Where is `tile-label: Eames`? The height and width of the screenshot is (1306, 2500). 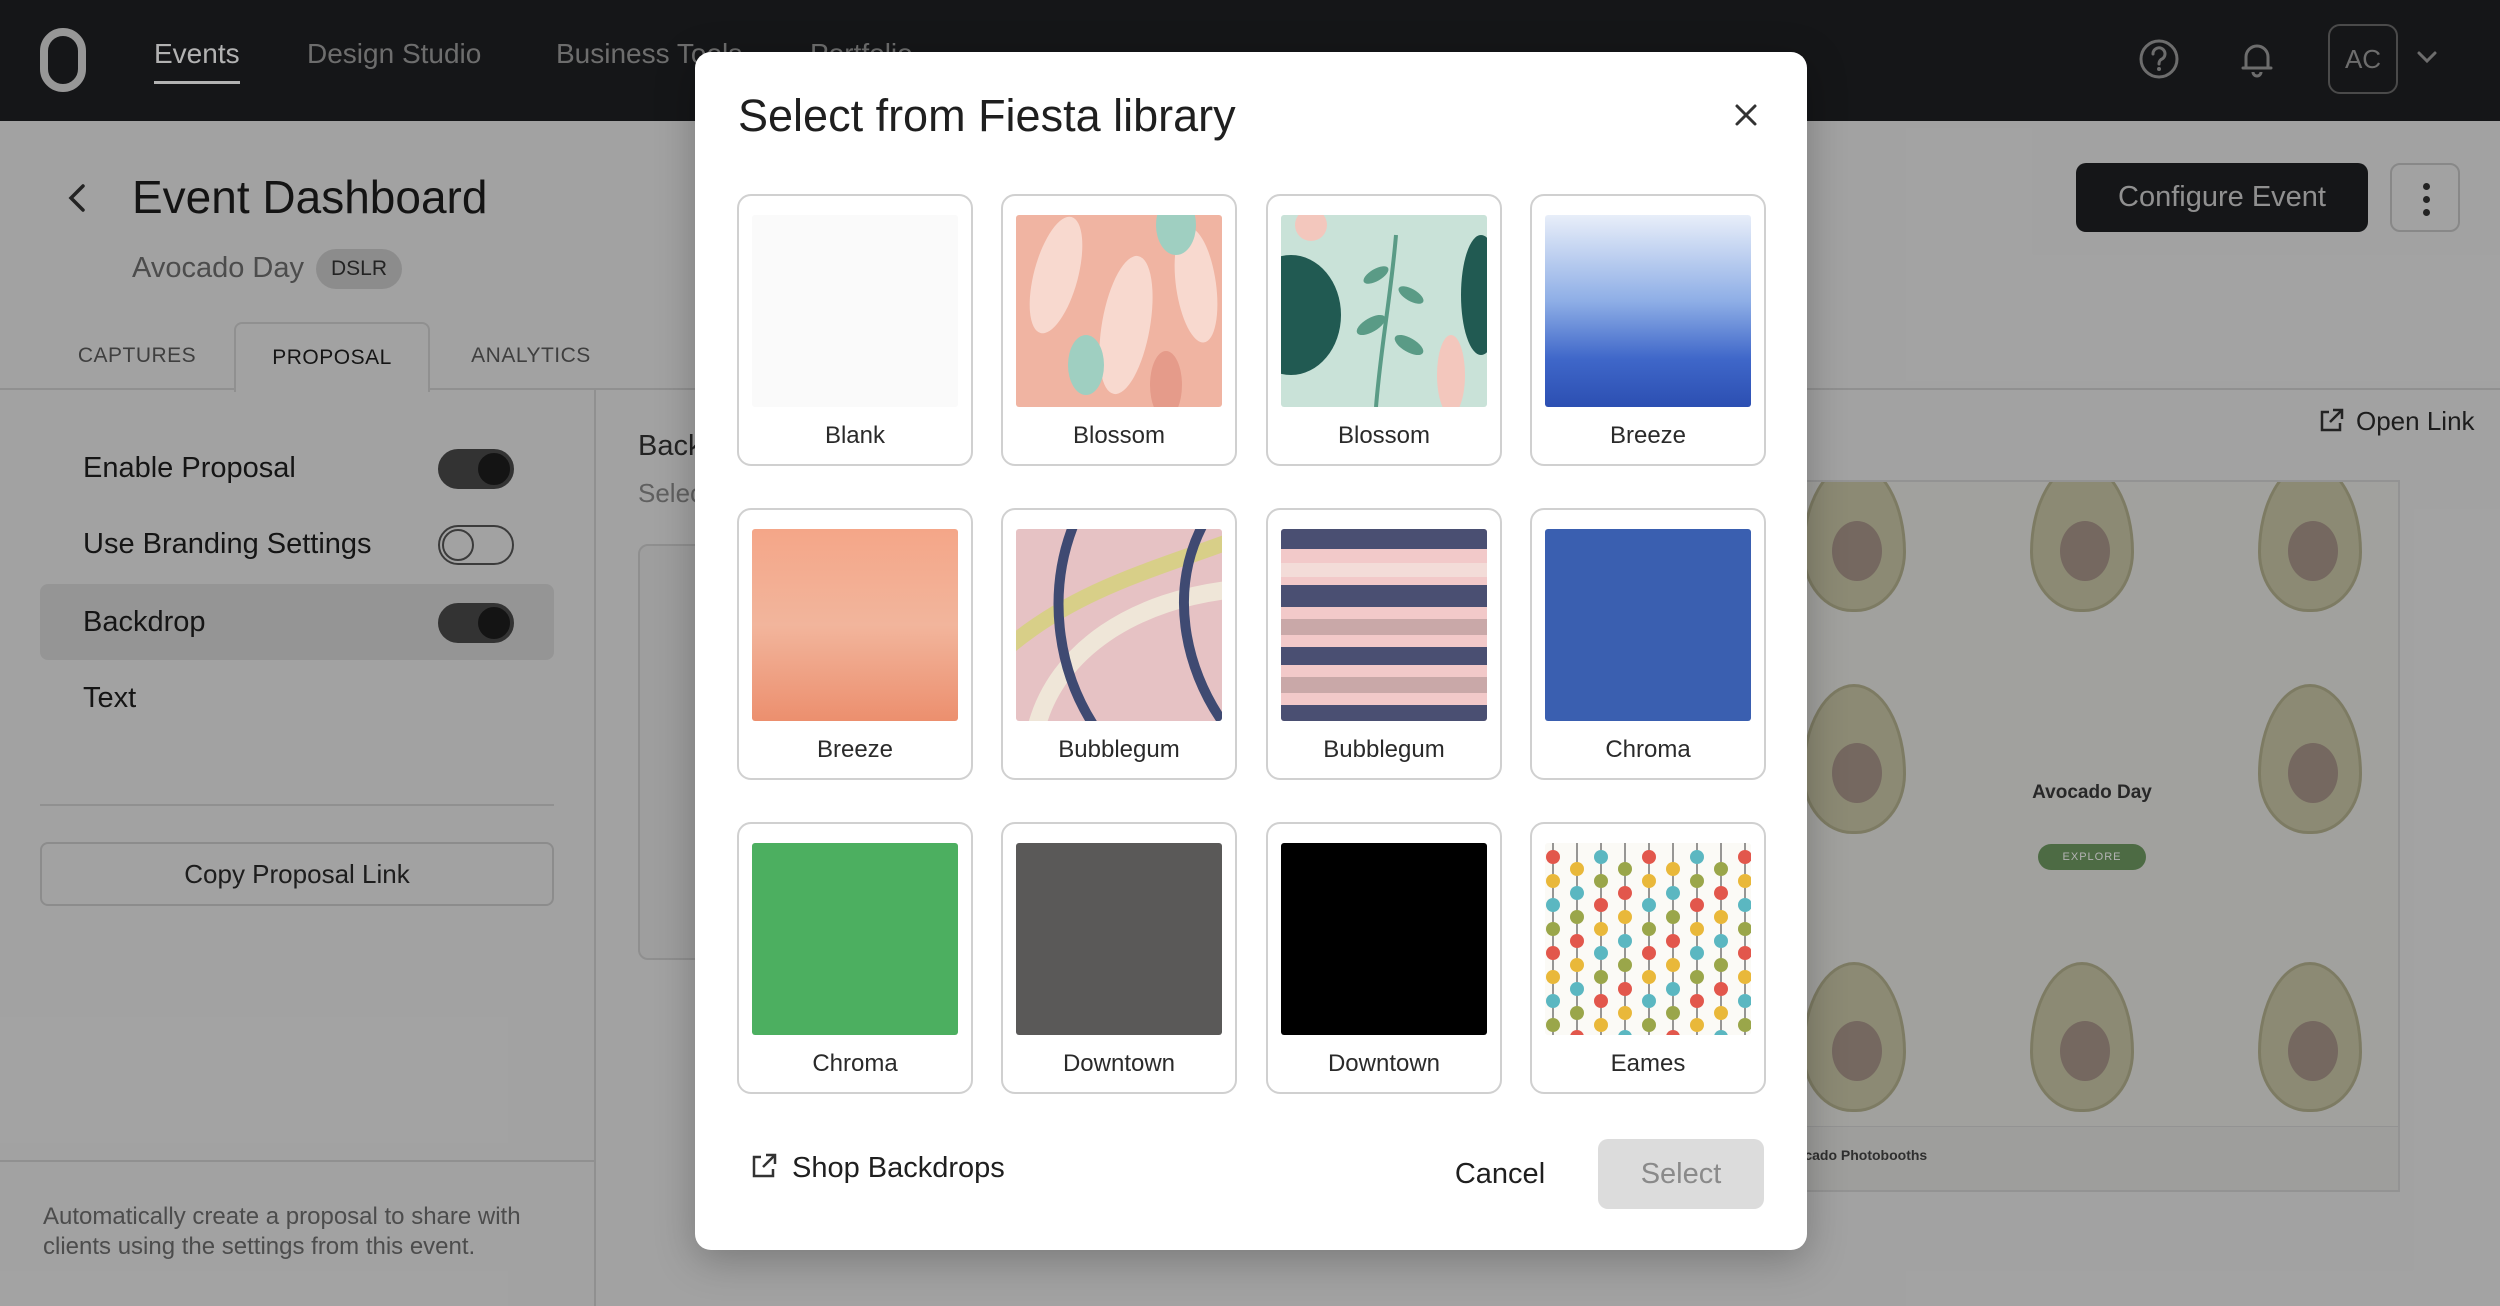
tile-label: Eames is located at coordinates (1648, 1063).